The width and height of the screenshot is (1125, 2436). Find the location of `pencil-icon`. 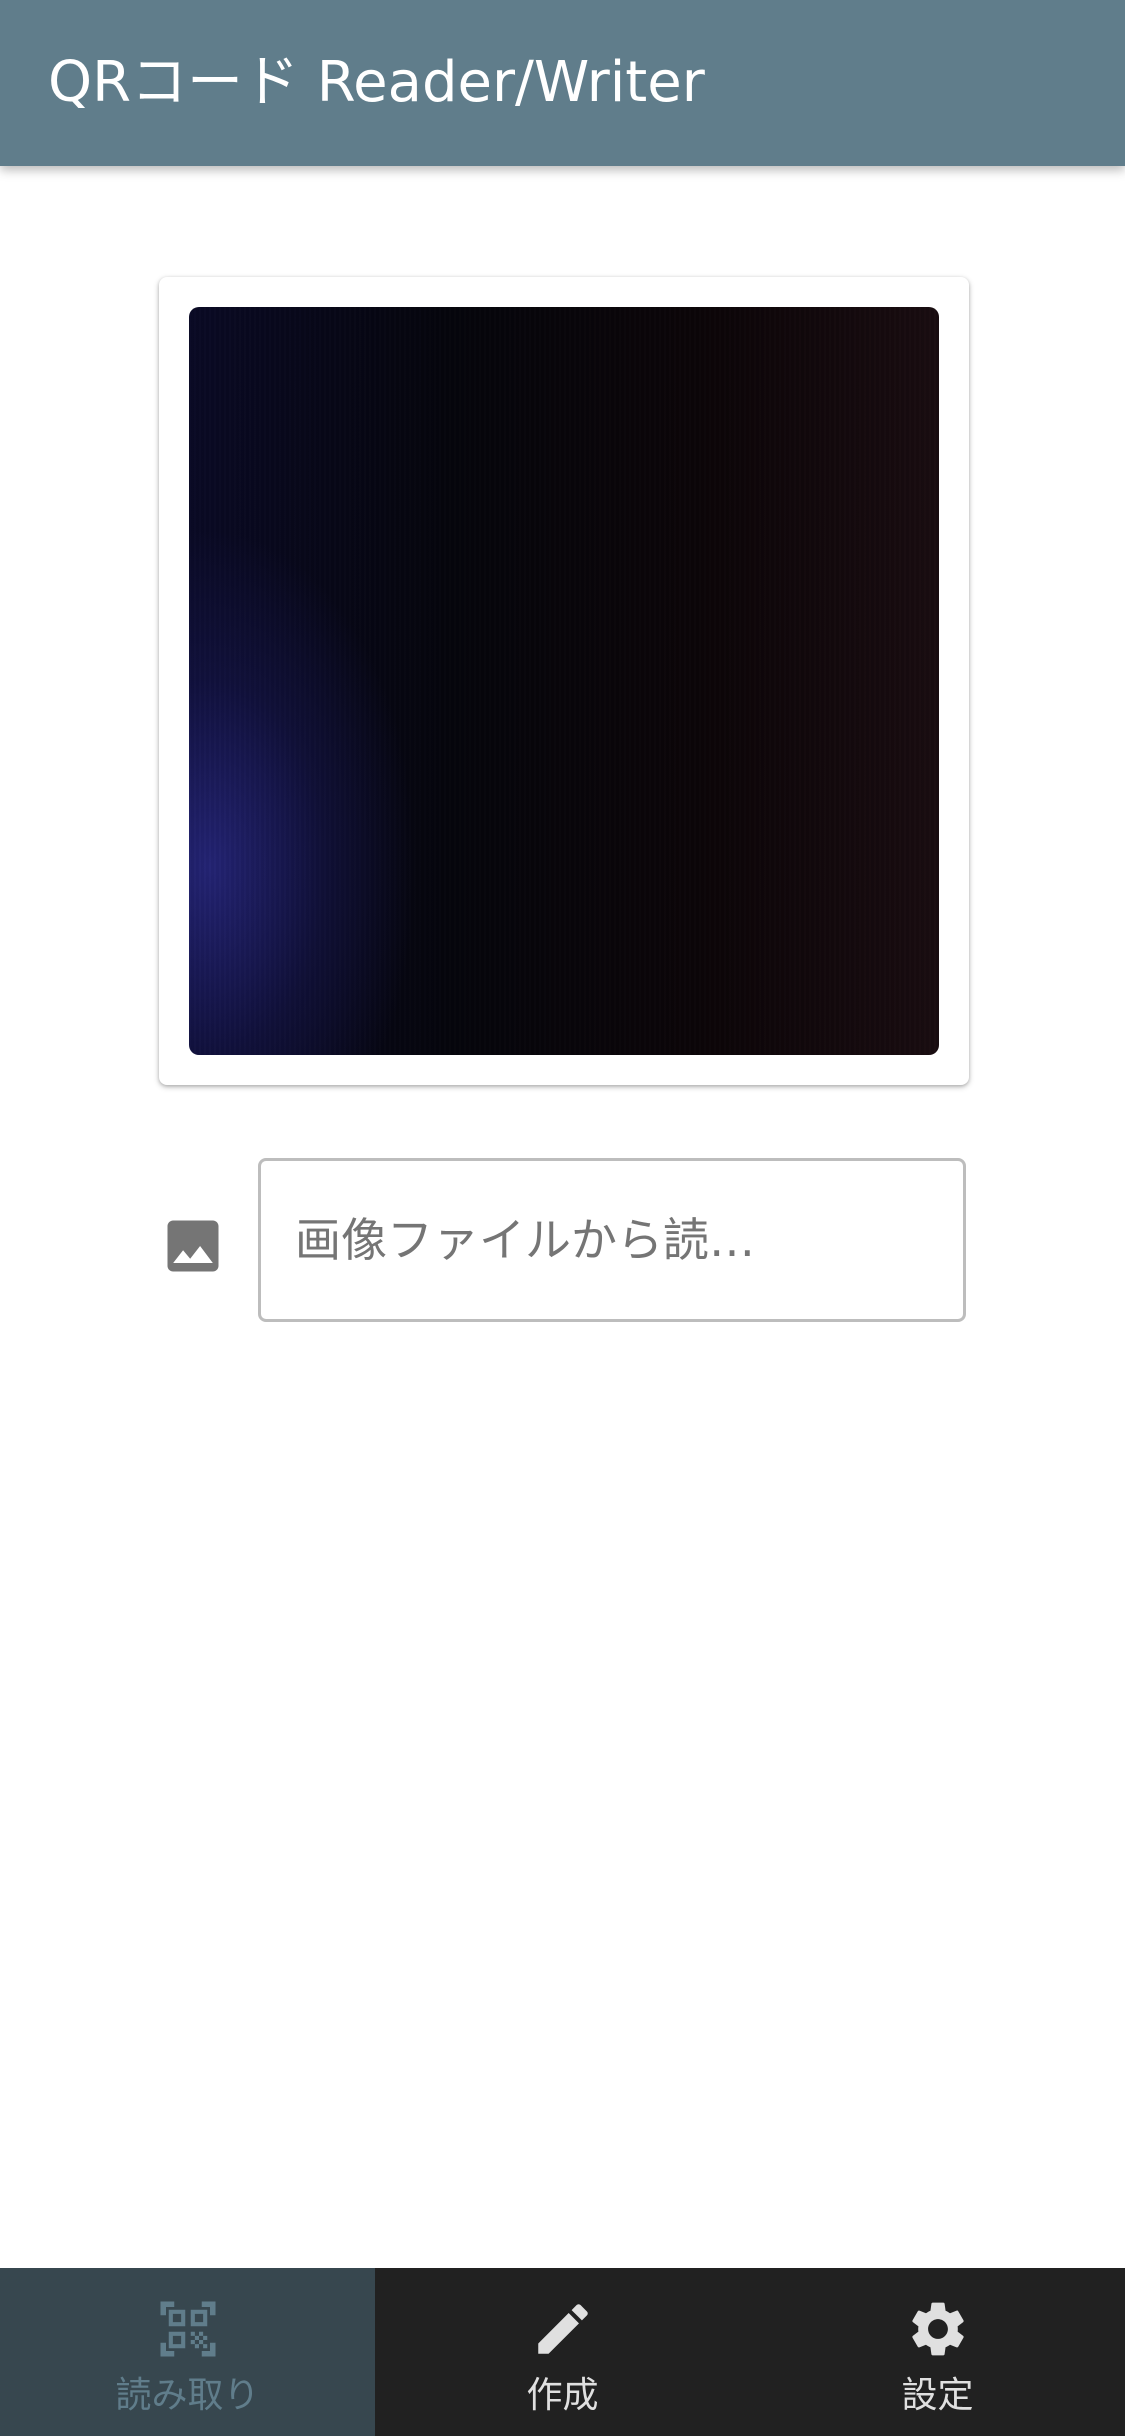

pencil-icon is located at coordinates (562, 2329).